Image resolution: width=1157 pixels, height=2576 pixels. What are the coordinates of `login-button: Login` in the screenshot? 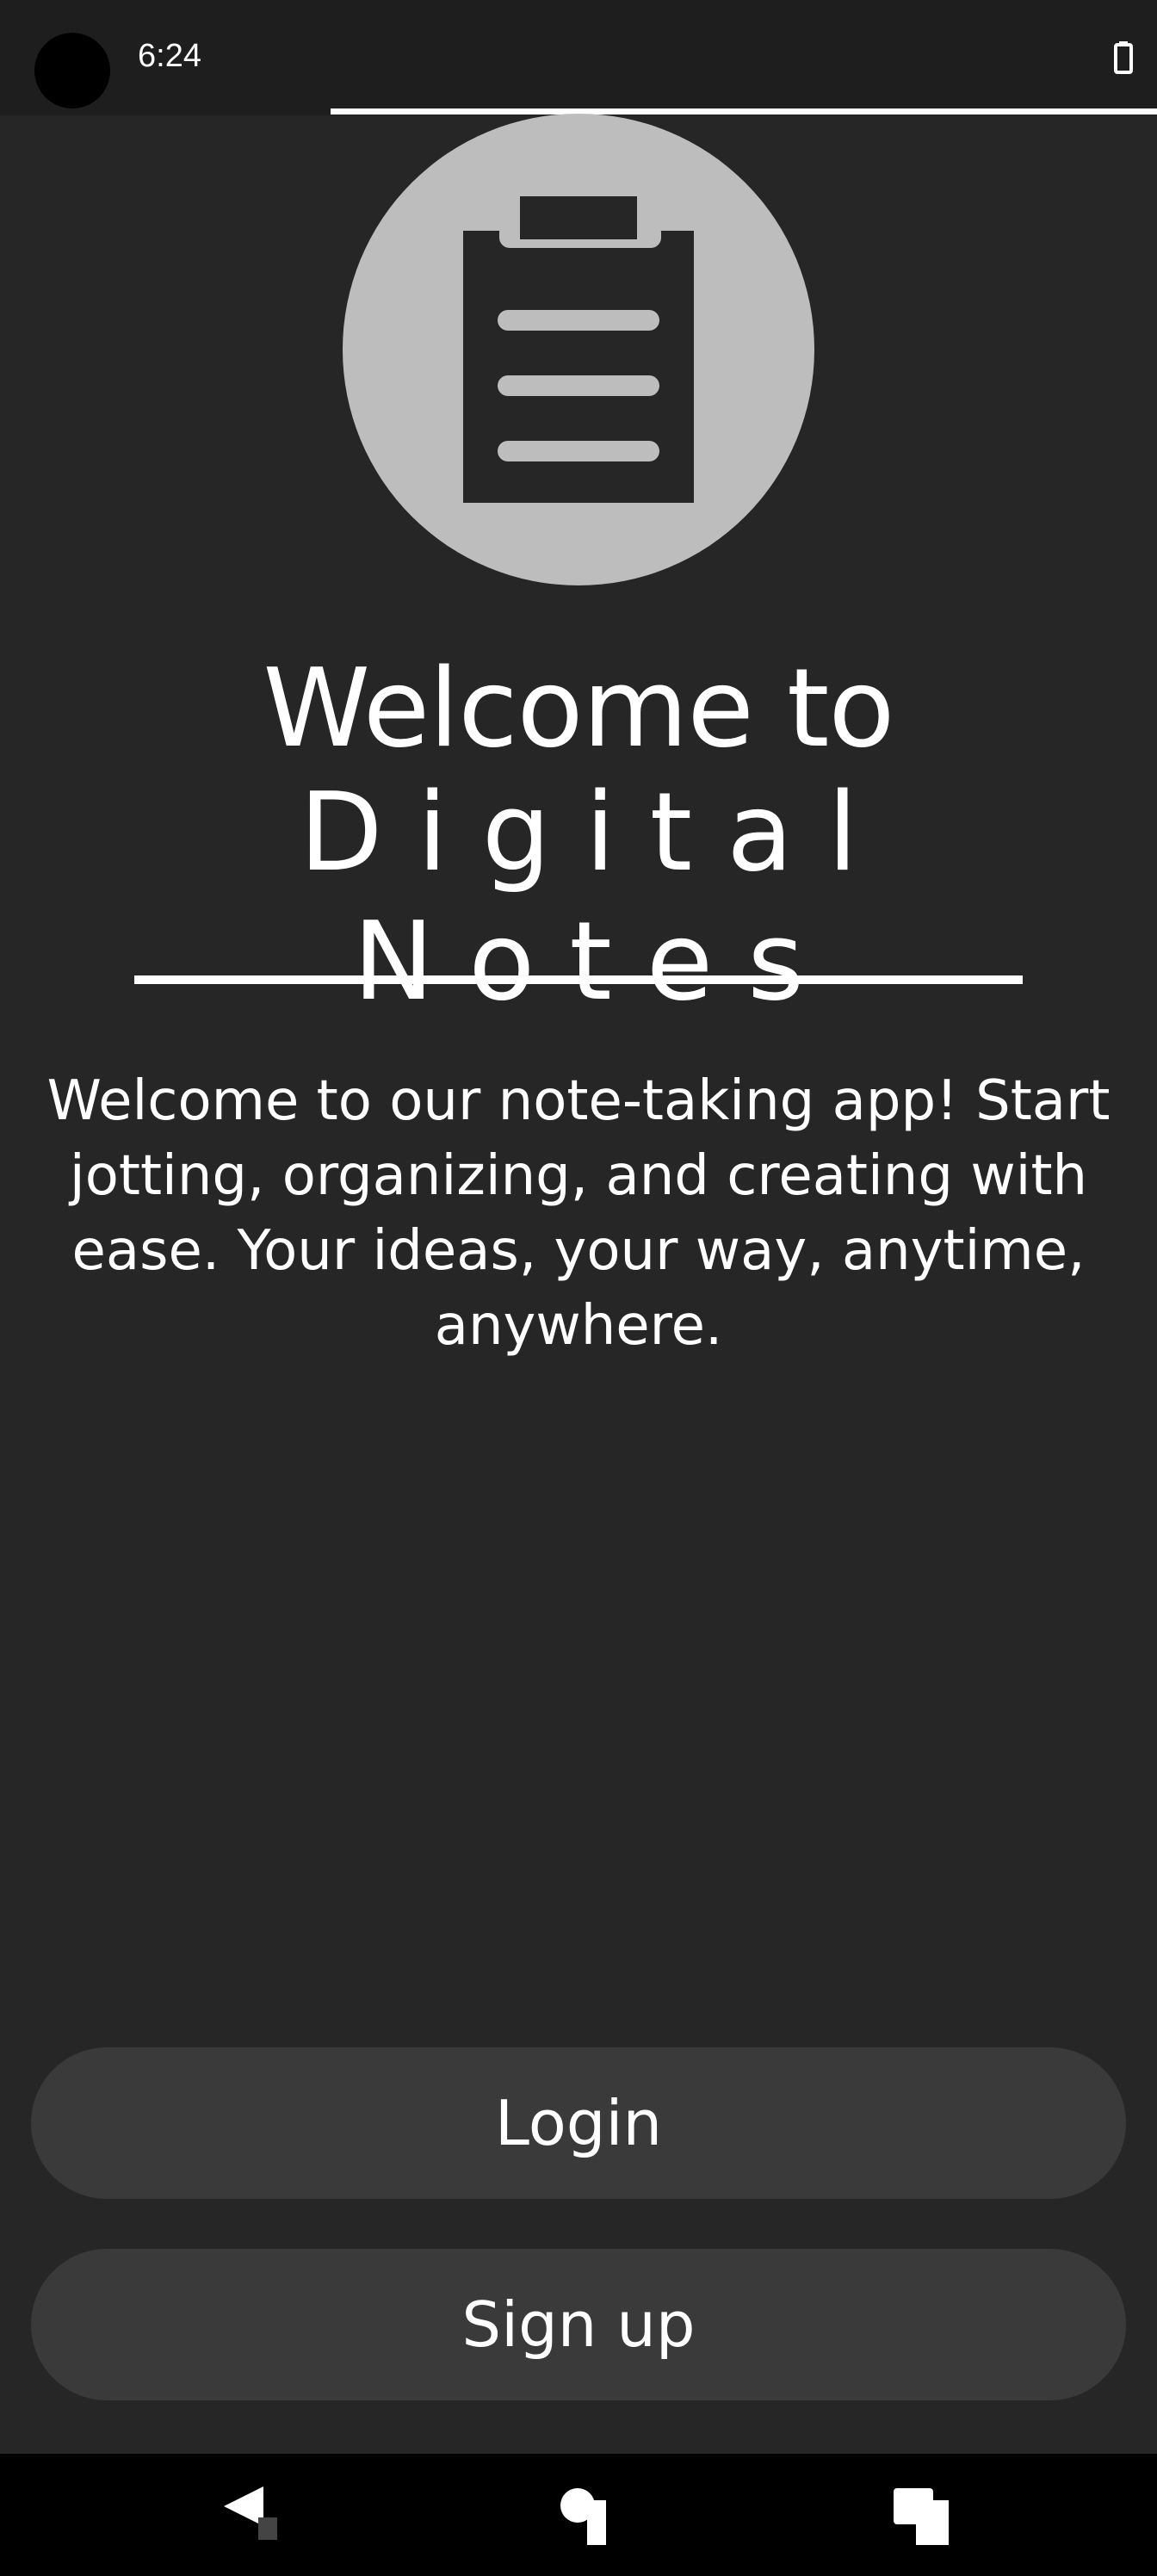 It's located at (579, 2123).